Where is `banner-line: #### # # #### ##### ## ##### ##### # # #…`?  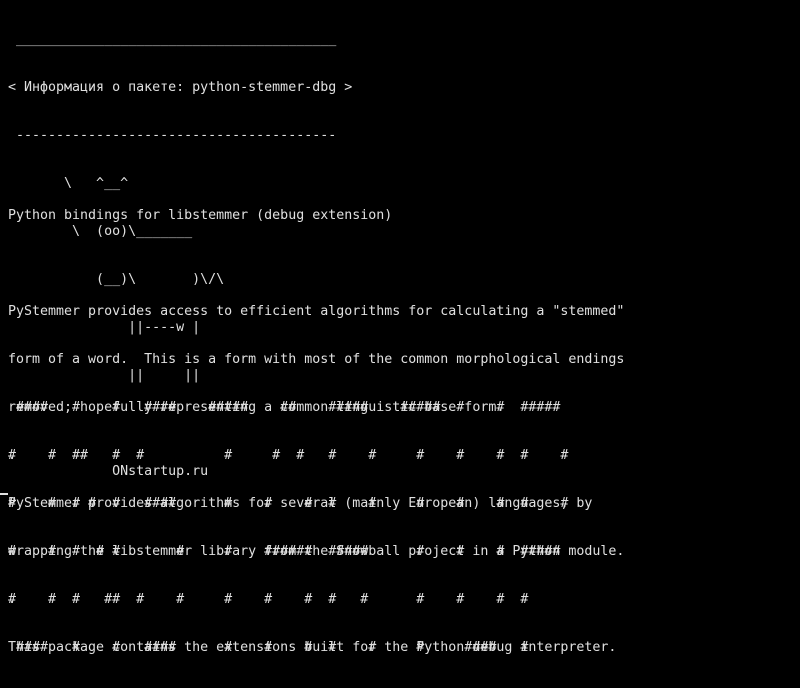
banner-line: #### # # #### ##### ## ##### ##### # # #… is located at coordinates (284, 407).